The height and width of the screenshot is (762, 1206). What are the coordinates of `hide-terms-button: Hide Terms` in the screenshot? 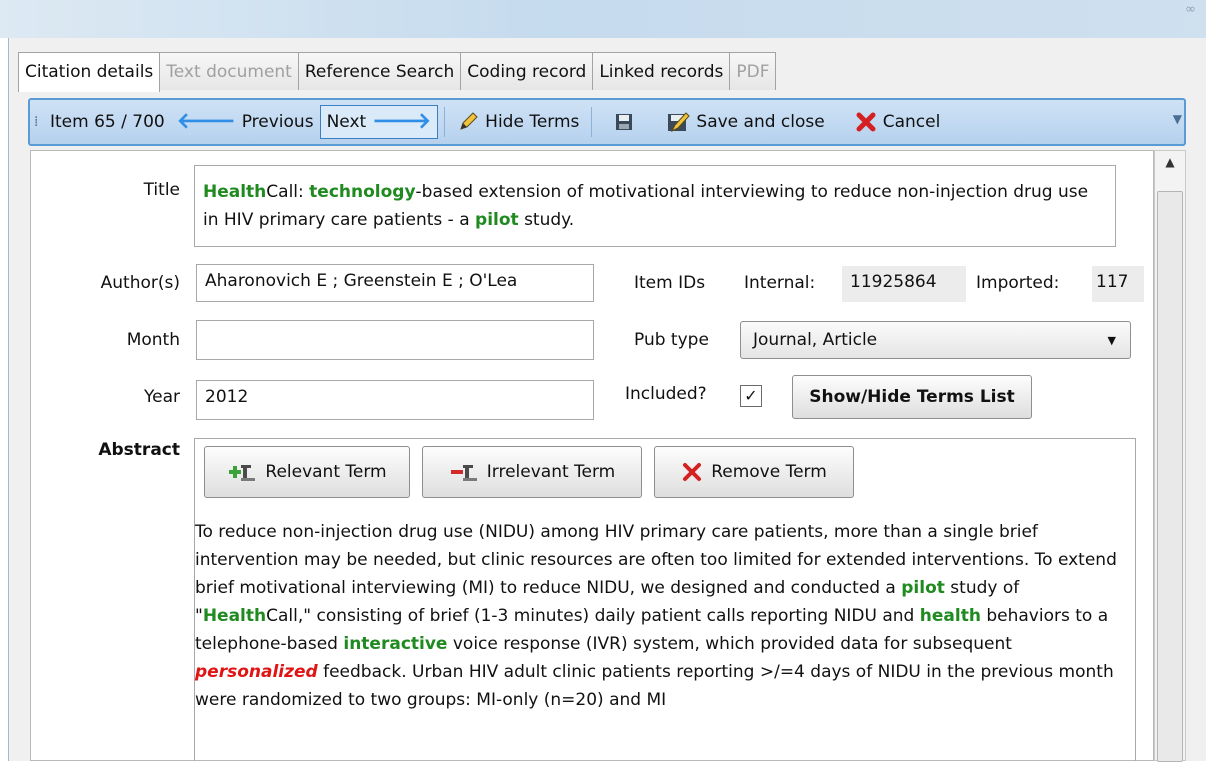 It's located at (518, 122).